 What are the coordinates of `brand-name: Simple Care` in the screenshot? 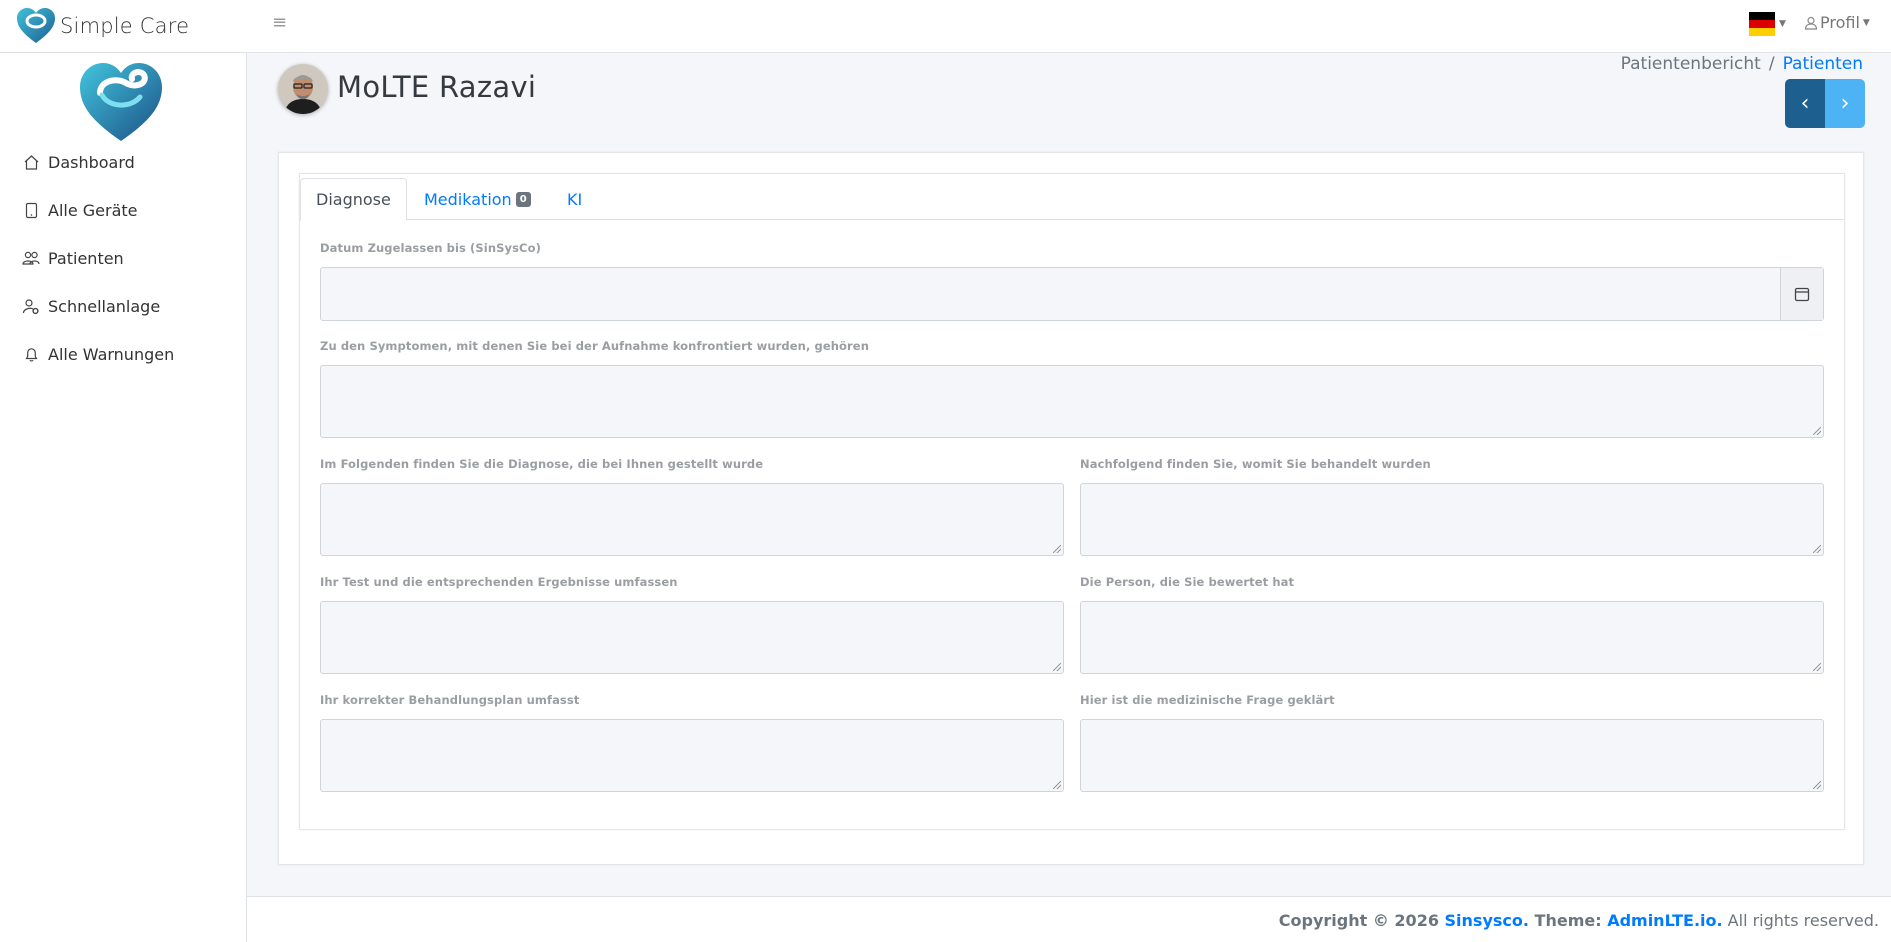 It's located at (125, 26).